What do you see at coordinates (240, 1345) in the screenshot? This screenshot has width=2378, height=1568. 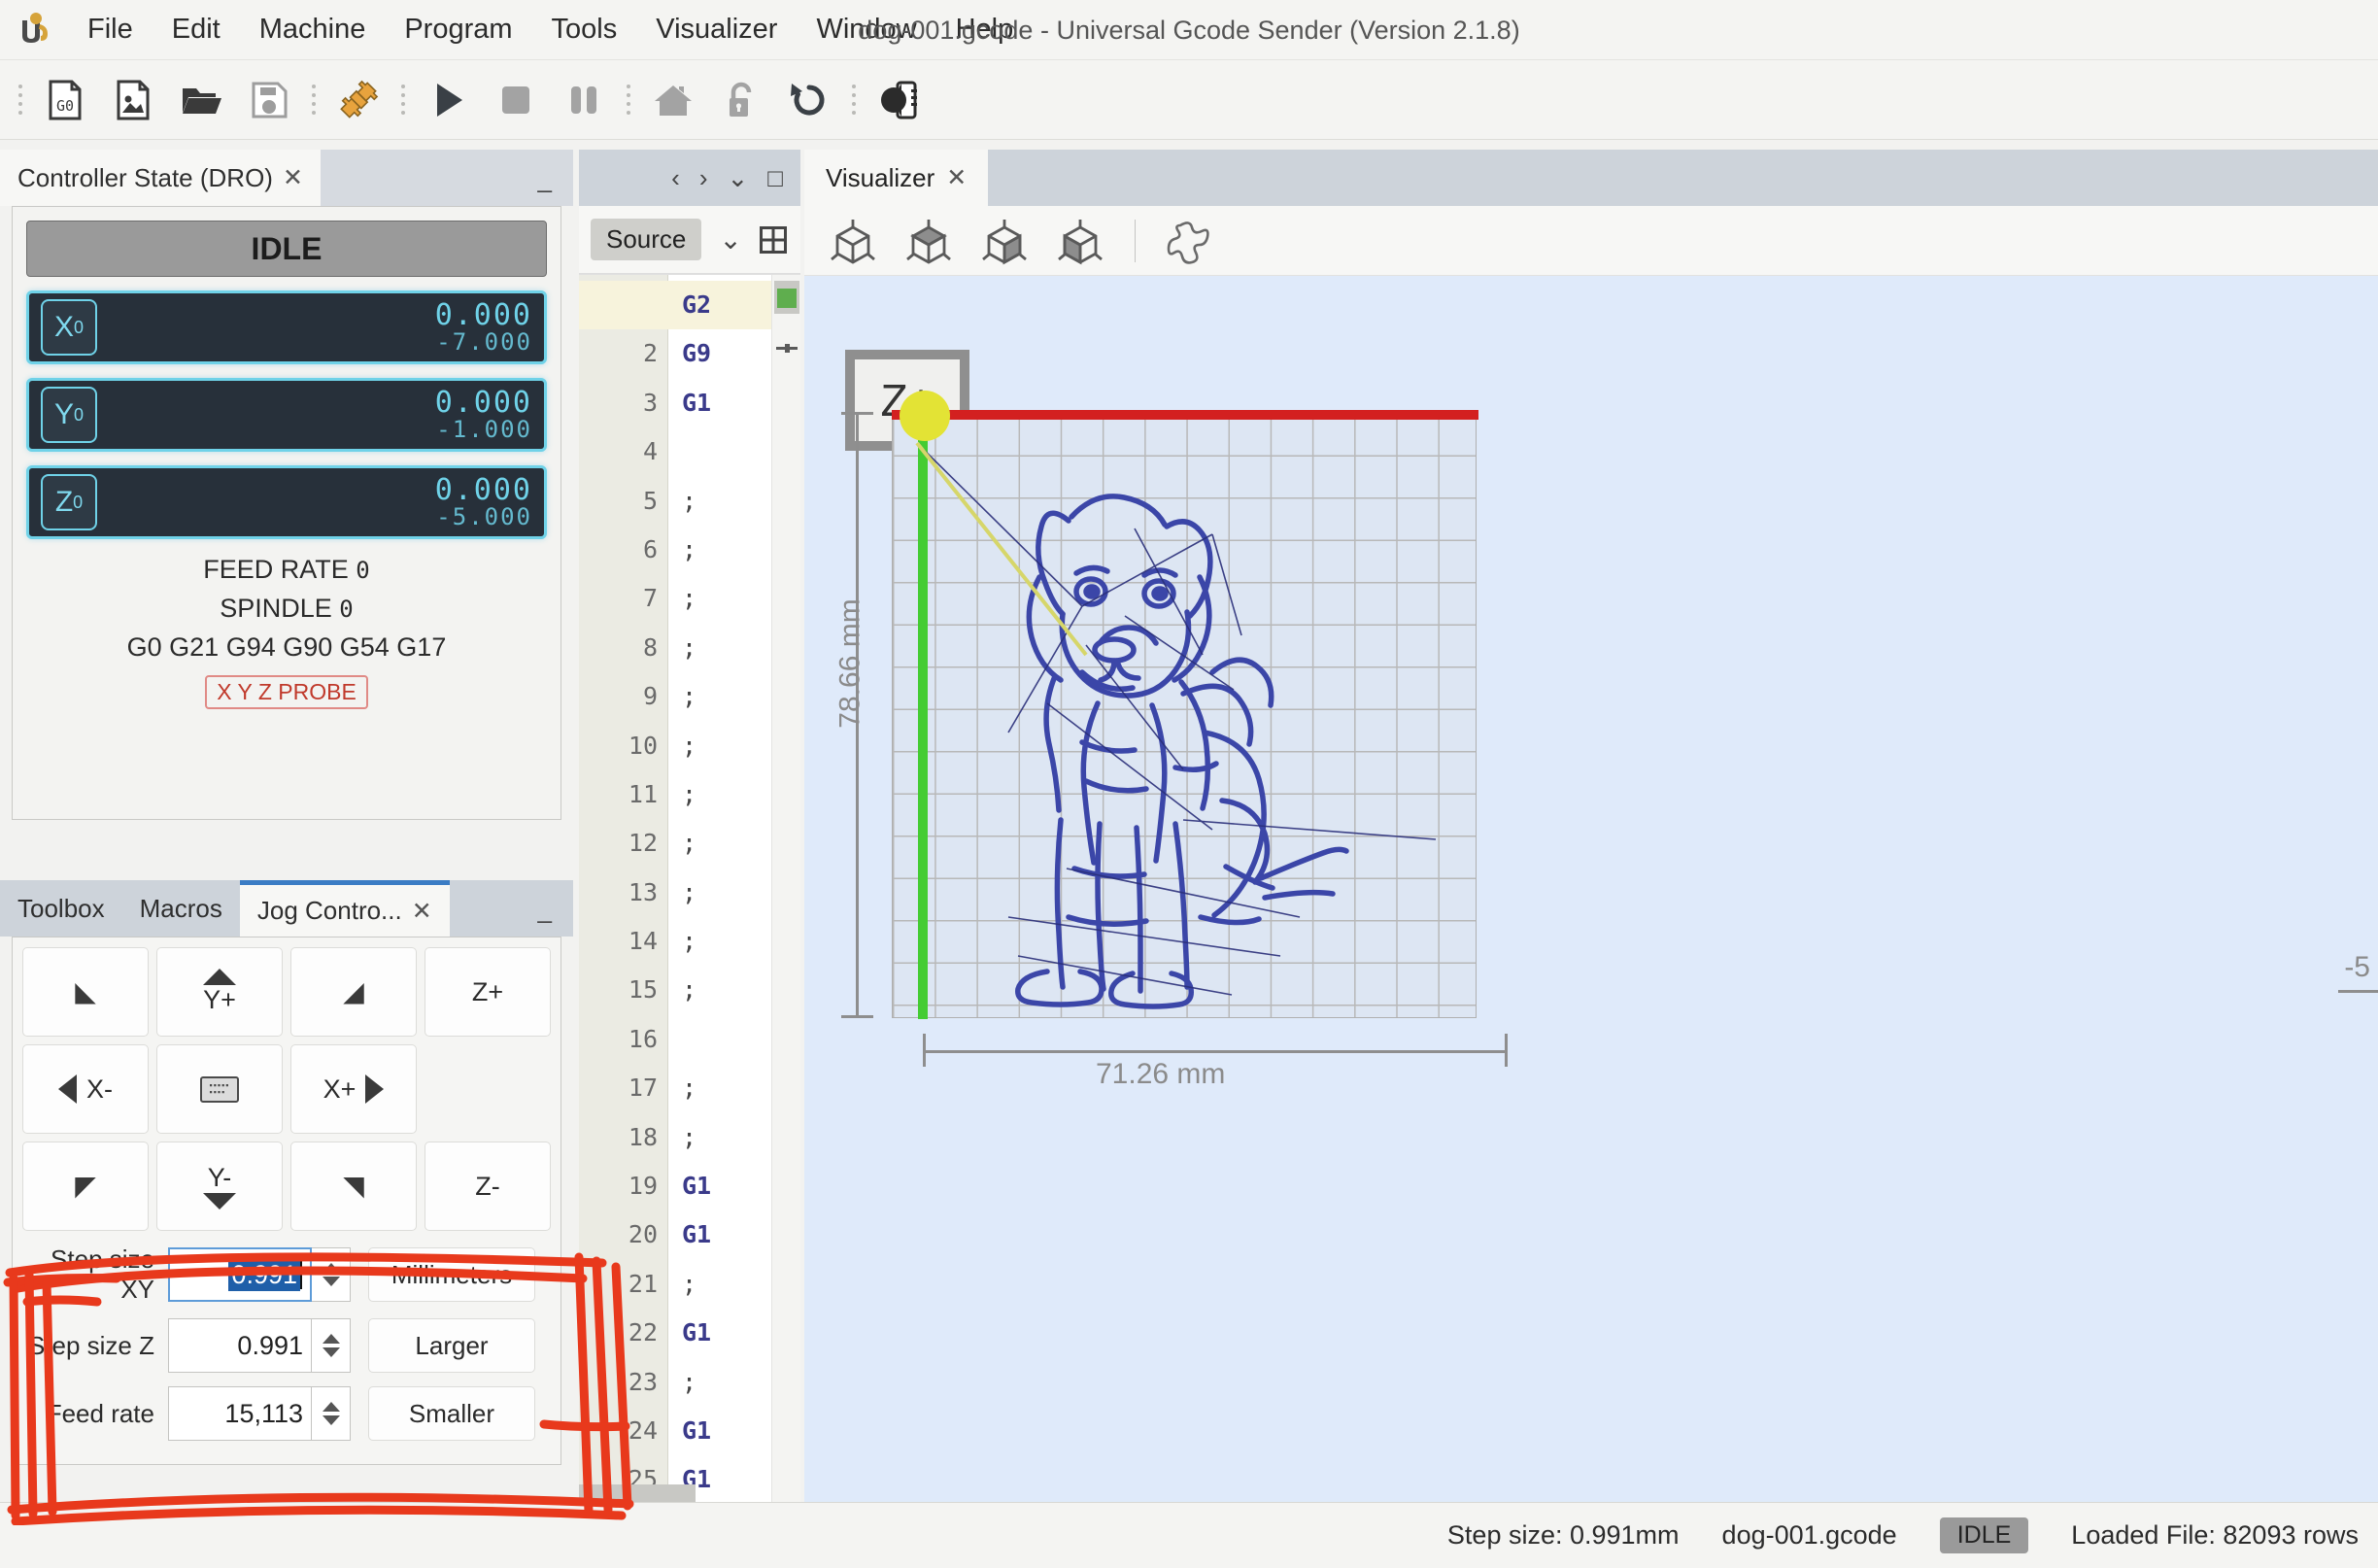 I see `step-size-z-input: 0.991` at bounding box center [240, 1345].